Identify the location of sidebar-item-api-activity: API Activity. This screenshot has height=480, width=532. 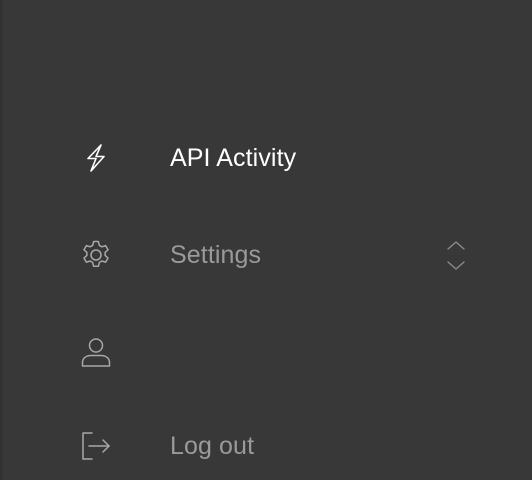
(280, 158).